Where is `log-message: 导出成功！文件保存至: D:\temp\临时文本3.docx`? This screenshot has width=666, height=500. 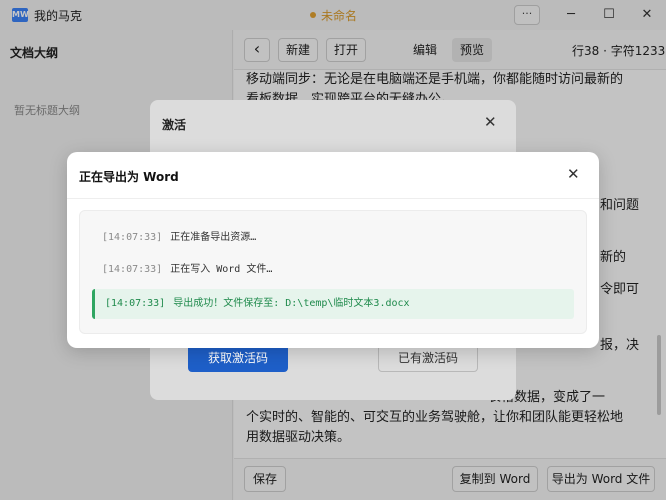 log-message: 导出成功！文件保存至: D:\temp\临时文本3.docx is located at coordinates (291, 303).